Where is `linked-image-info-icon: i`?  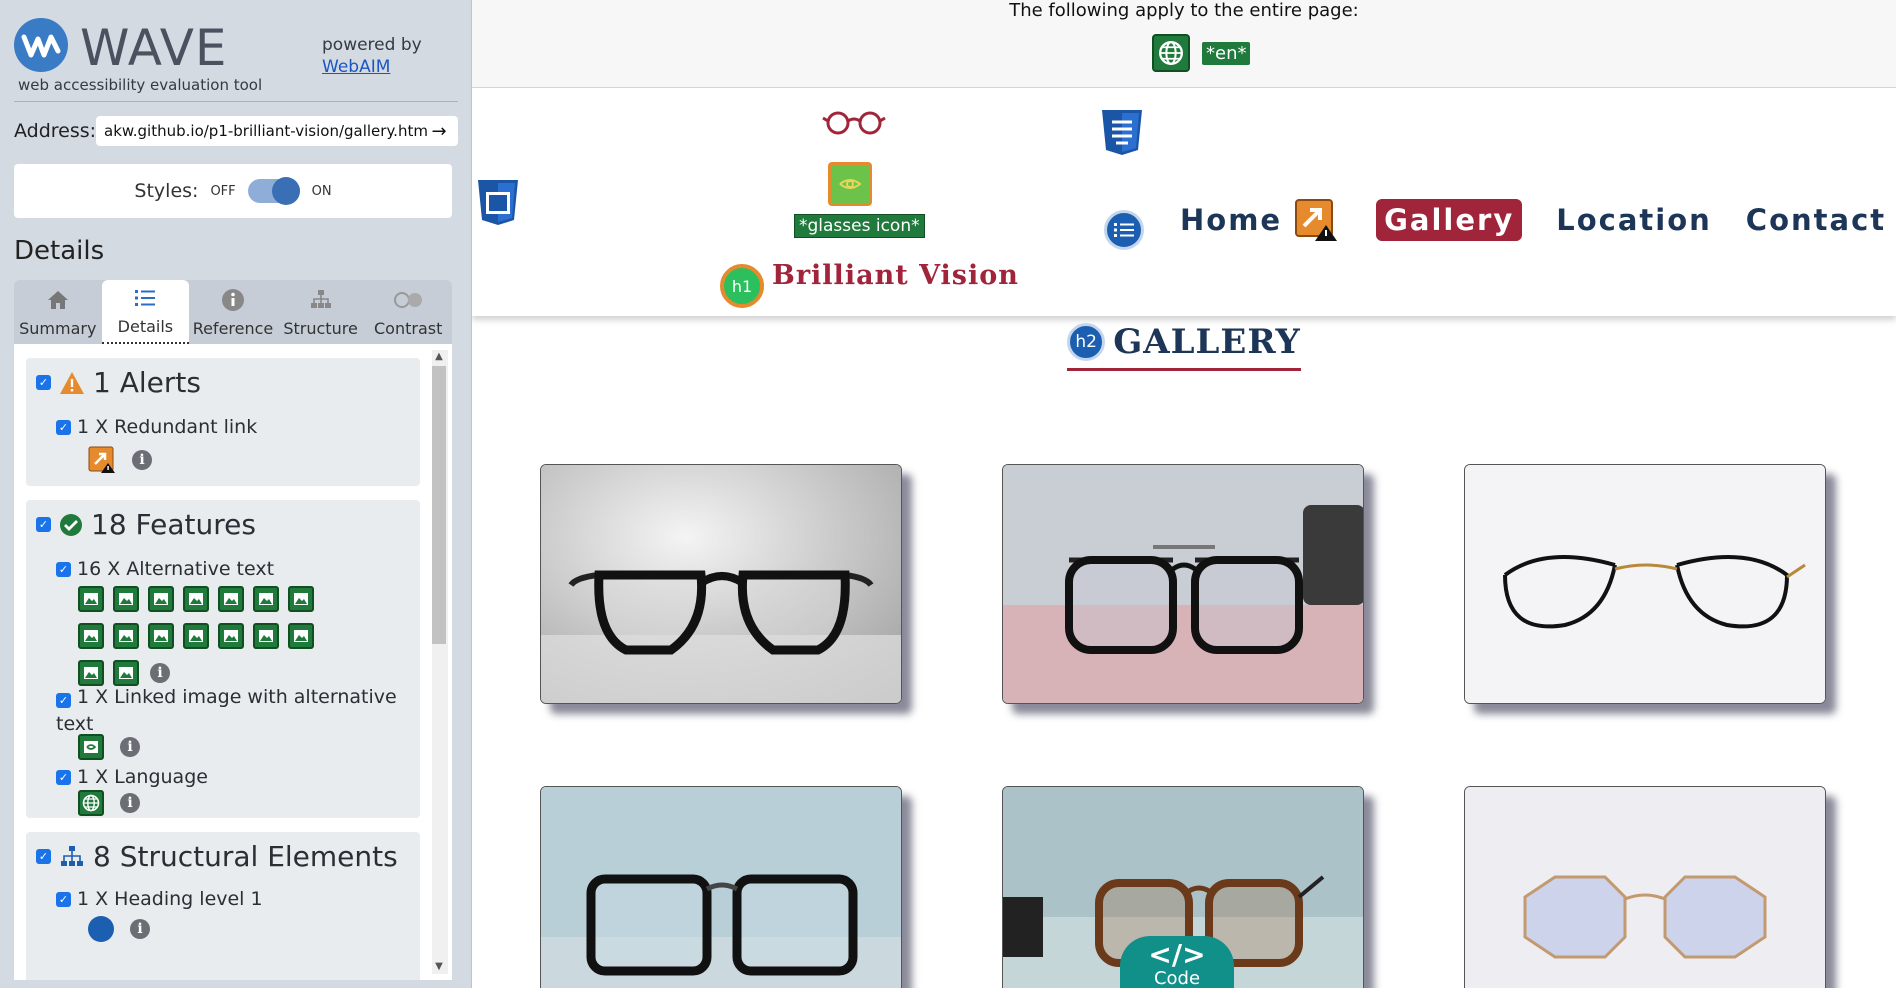 linked-image-info-icon: i is located at coordinates (130, 747).